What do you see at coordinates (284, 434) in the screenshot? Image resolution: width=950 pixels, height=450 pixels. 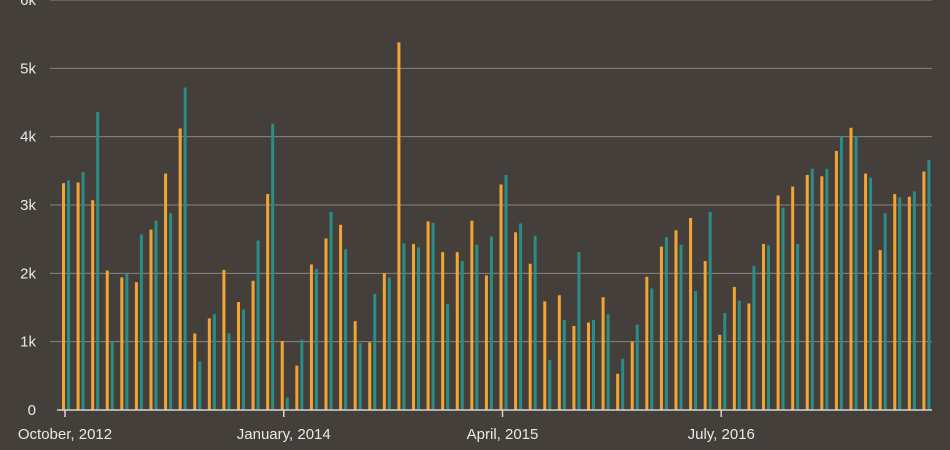 I see `x-tick-label: January, 2014` at bounding box center [284, 434].